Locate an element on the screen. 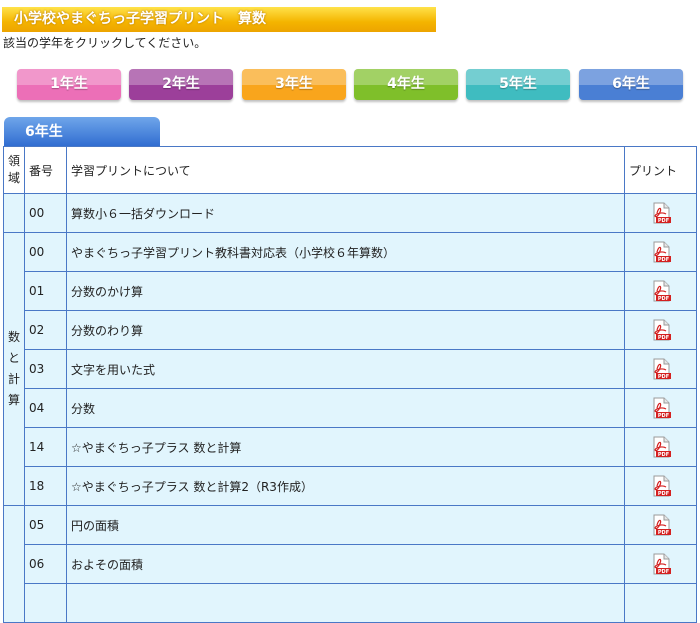  table-header-row: 領域 番号 学習プリントについて プリント is located at coordinates (350, 170).